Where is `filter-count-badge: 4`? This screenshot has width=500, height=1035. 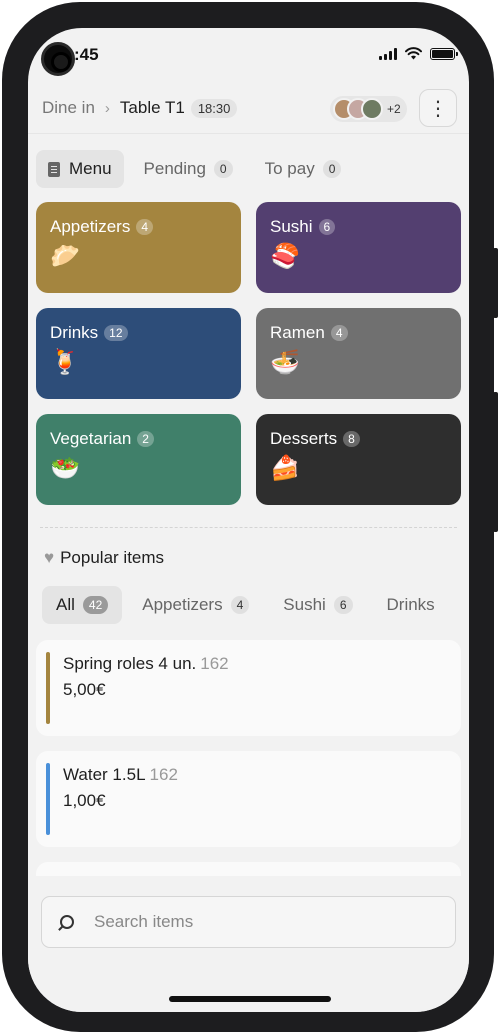
filter-count-badge: 4 is located at coordinates (240, 605).